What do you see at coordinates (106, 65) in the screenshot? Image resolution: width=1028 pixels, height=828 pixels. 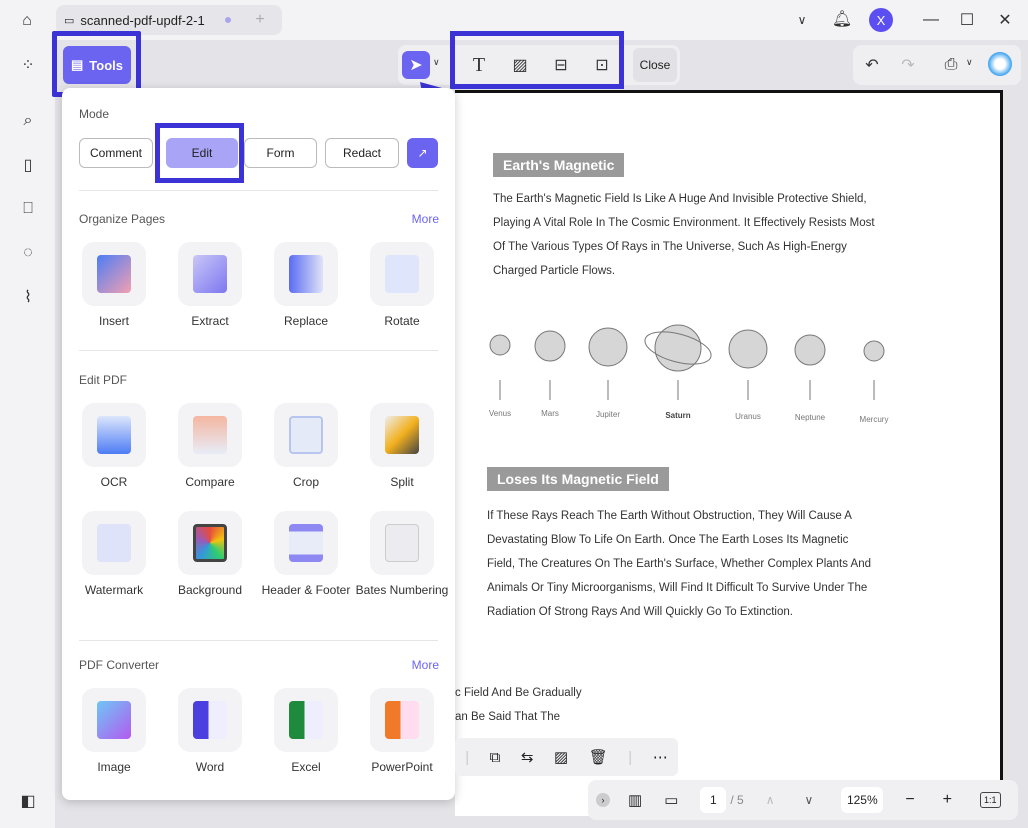 I see `tools-label: Tools` at bounding box center [106, 65].